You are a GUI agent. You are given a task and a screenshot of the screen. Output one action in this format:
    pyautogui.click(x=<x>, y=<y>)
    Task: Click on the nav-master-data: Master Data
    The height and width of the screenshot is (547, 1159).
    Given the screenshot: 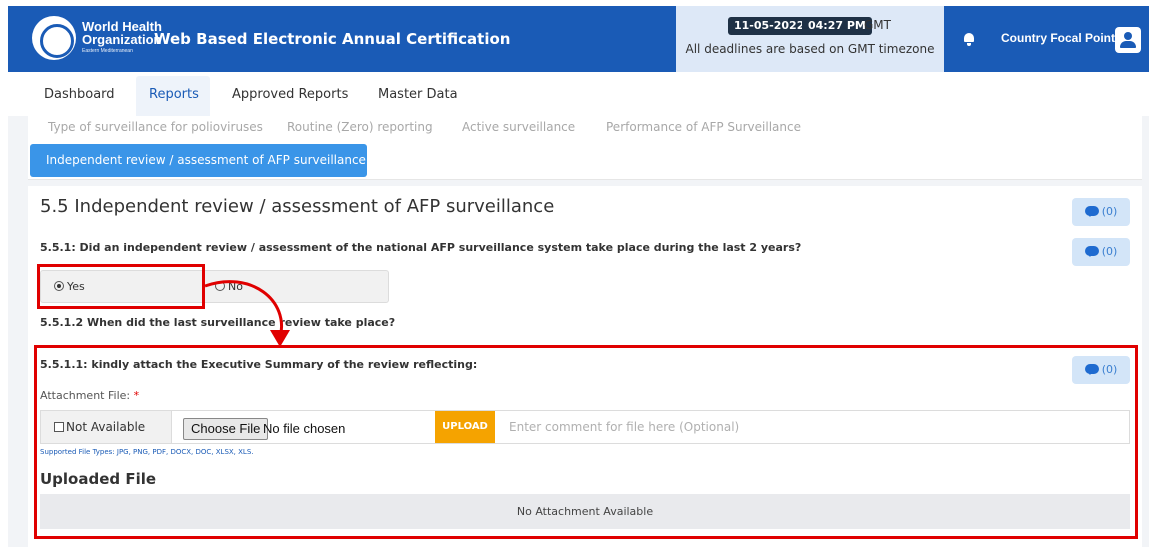 What is the action you would take?
    pyautogui.click(x=418, y=94)
    